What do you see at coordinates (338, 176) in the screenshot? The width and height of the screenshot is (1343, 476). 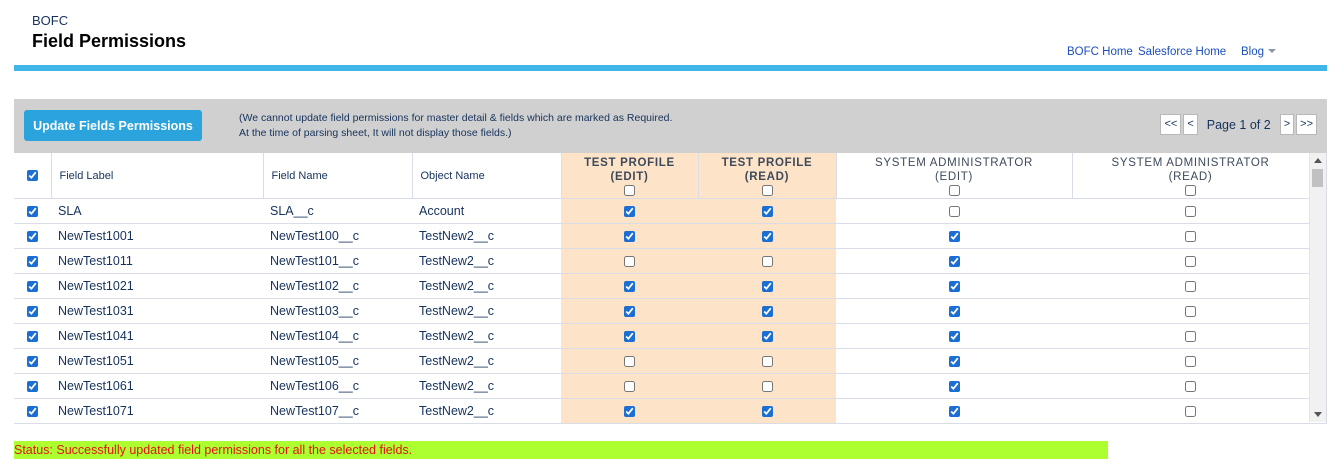 I see `column-header-field-name: Field Name` at bounding box center [338, 176].